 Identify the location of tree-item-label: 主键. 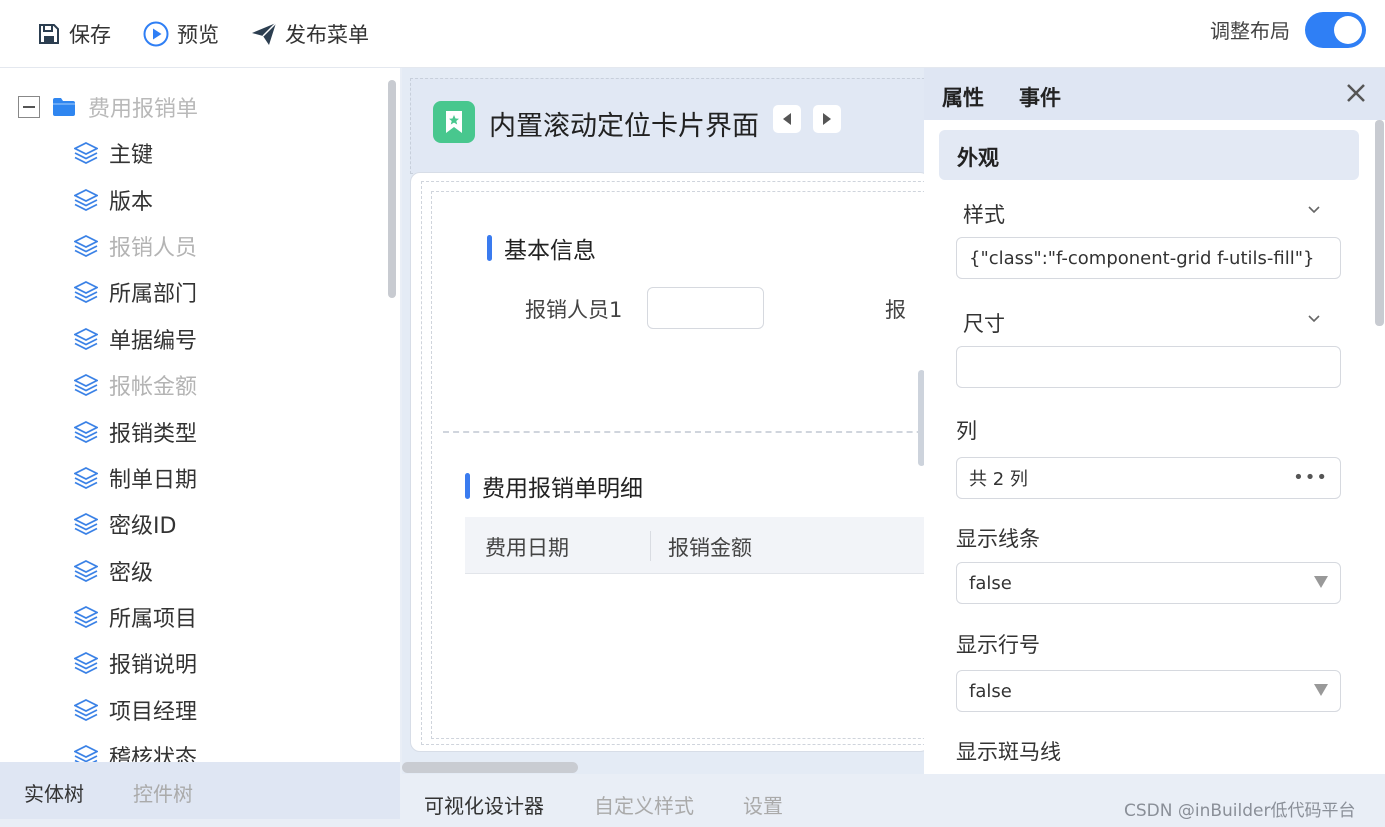
(131, 156).